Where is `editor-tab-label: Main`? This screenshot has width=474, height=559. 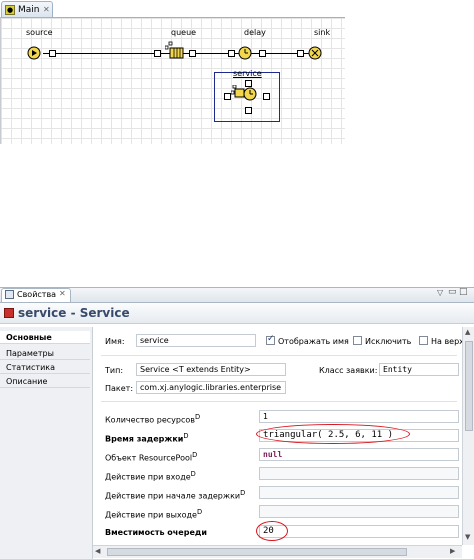
editor-tab-label: Main is located at coordinates (29, 10).